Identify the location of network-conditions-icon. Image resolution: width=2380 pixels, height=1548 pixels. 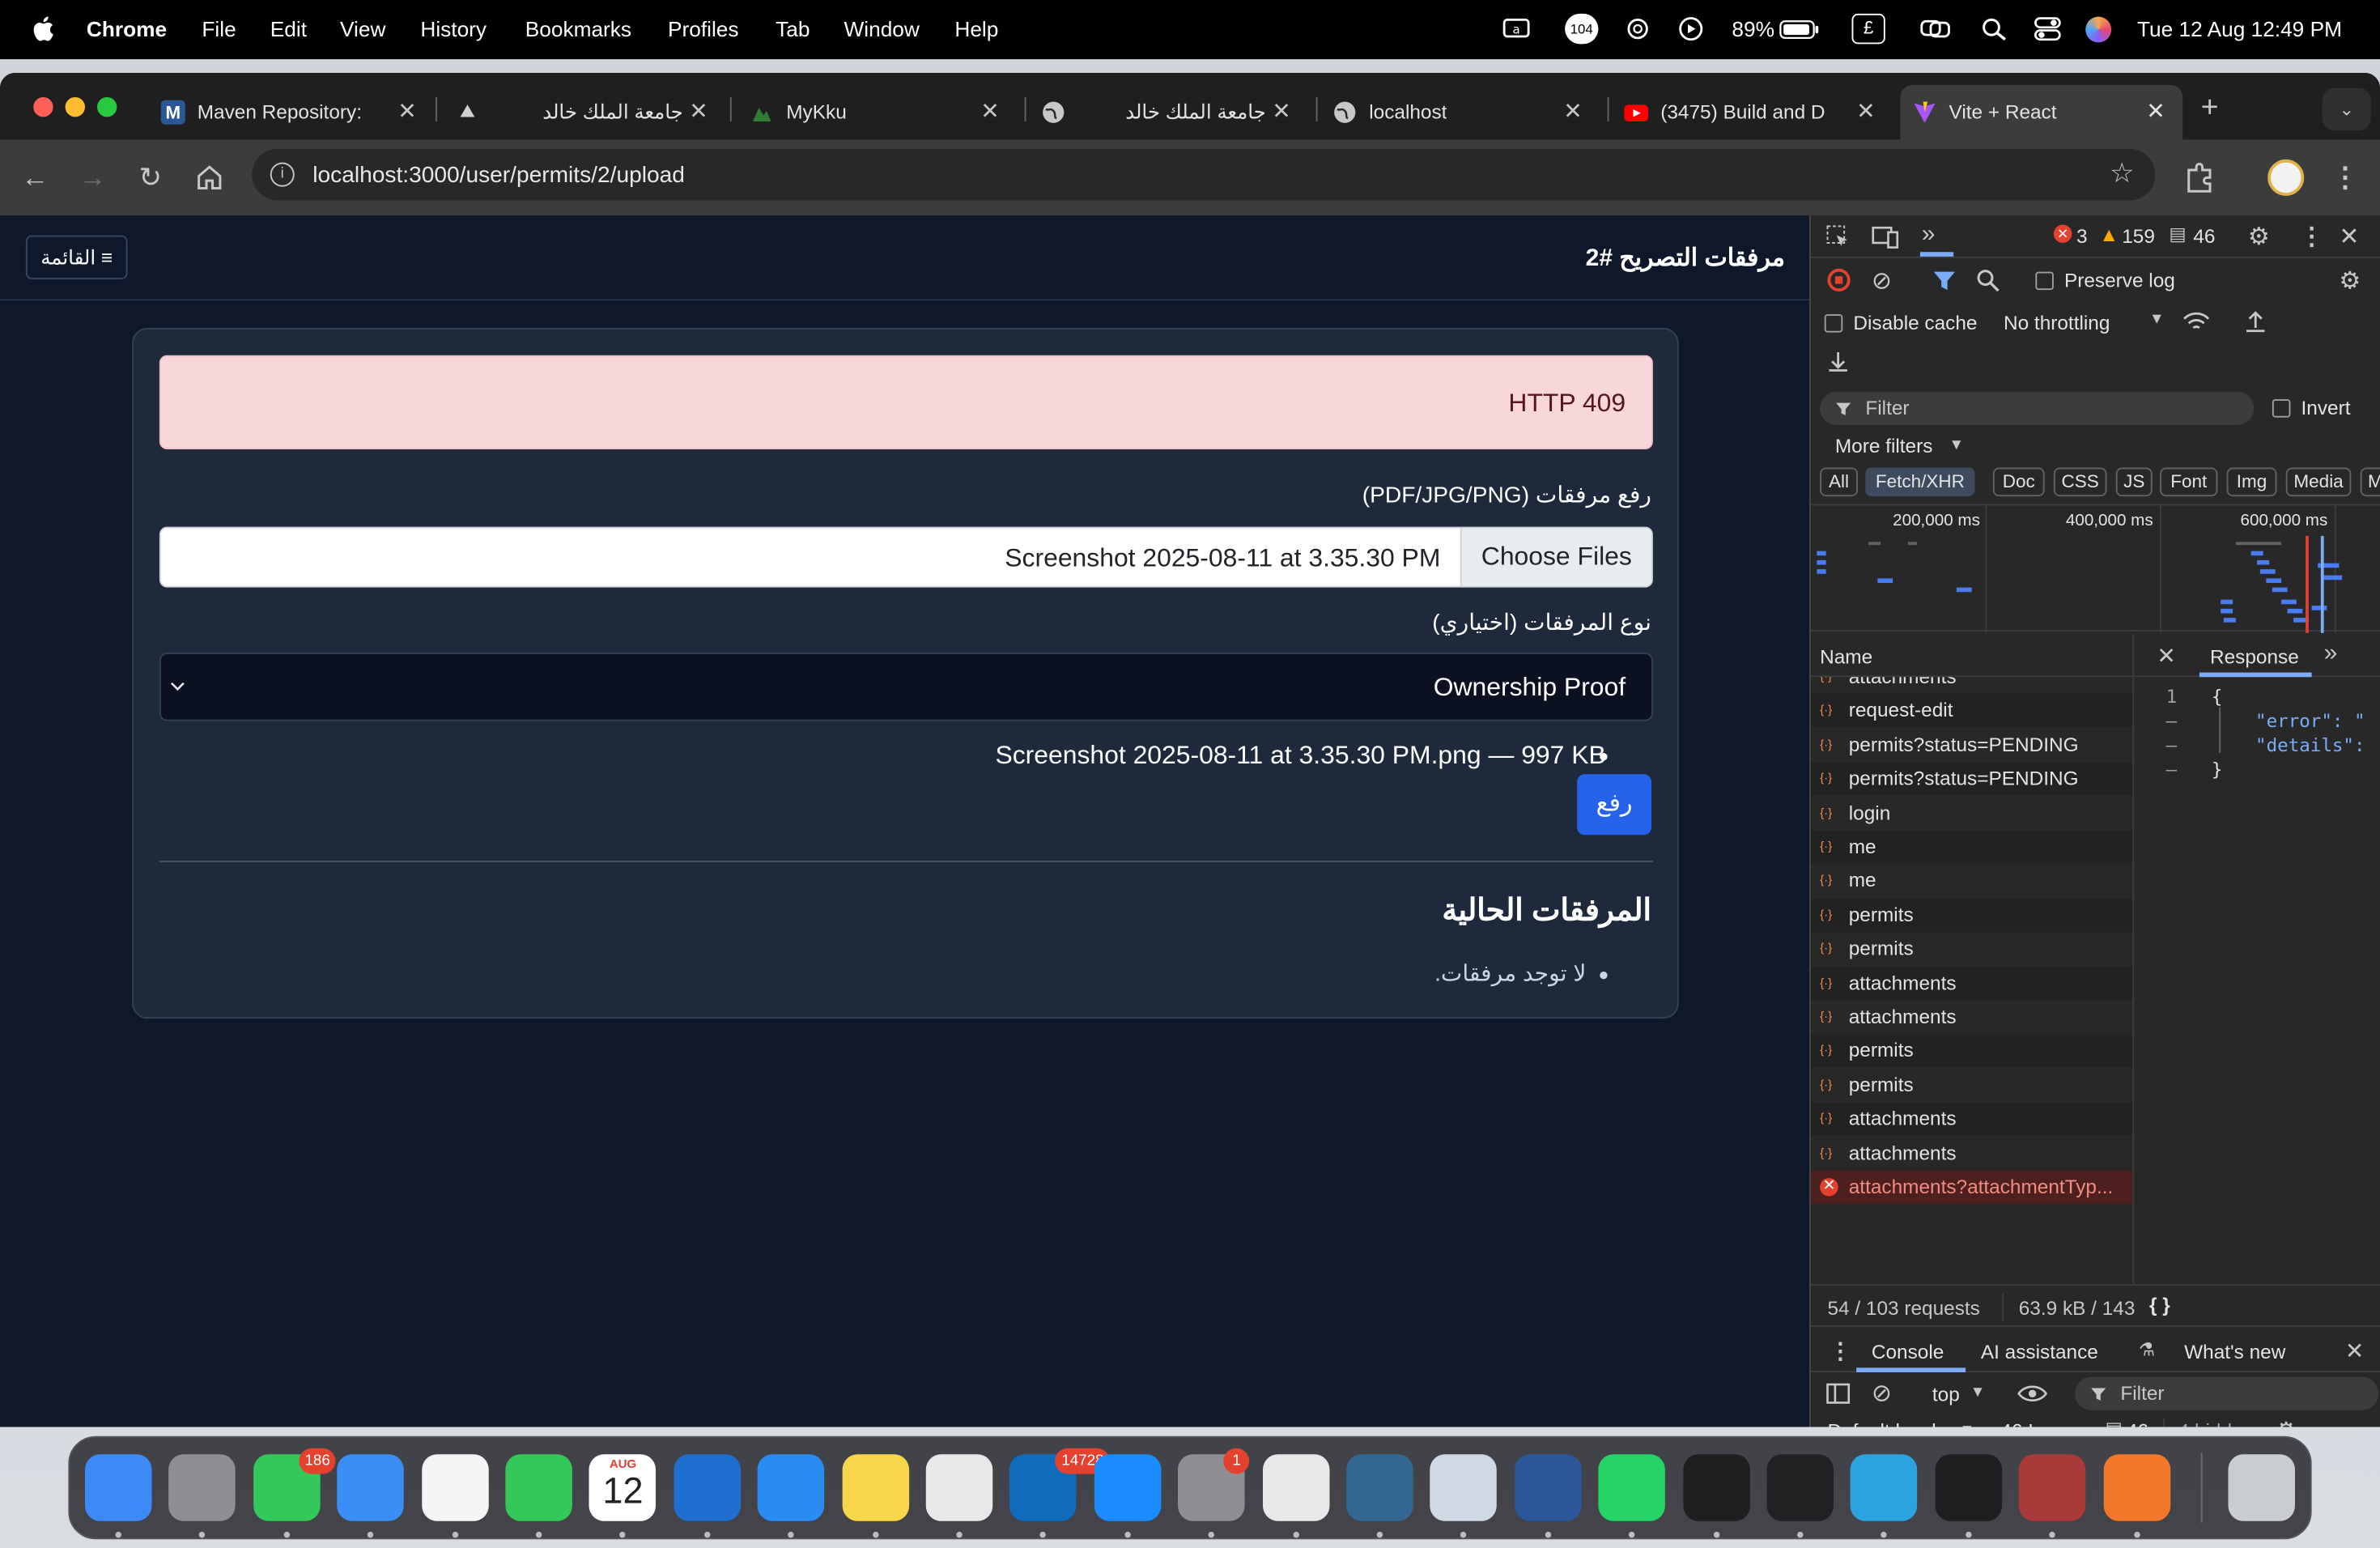
(2196, 322).